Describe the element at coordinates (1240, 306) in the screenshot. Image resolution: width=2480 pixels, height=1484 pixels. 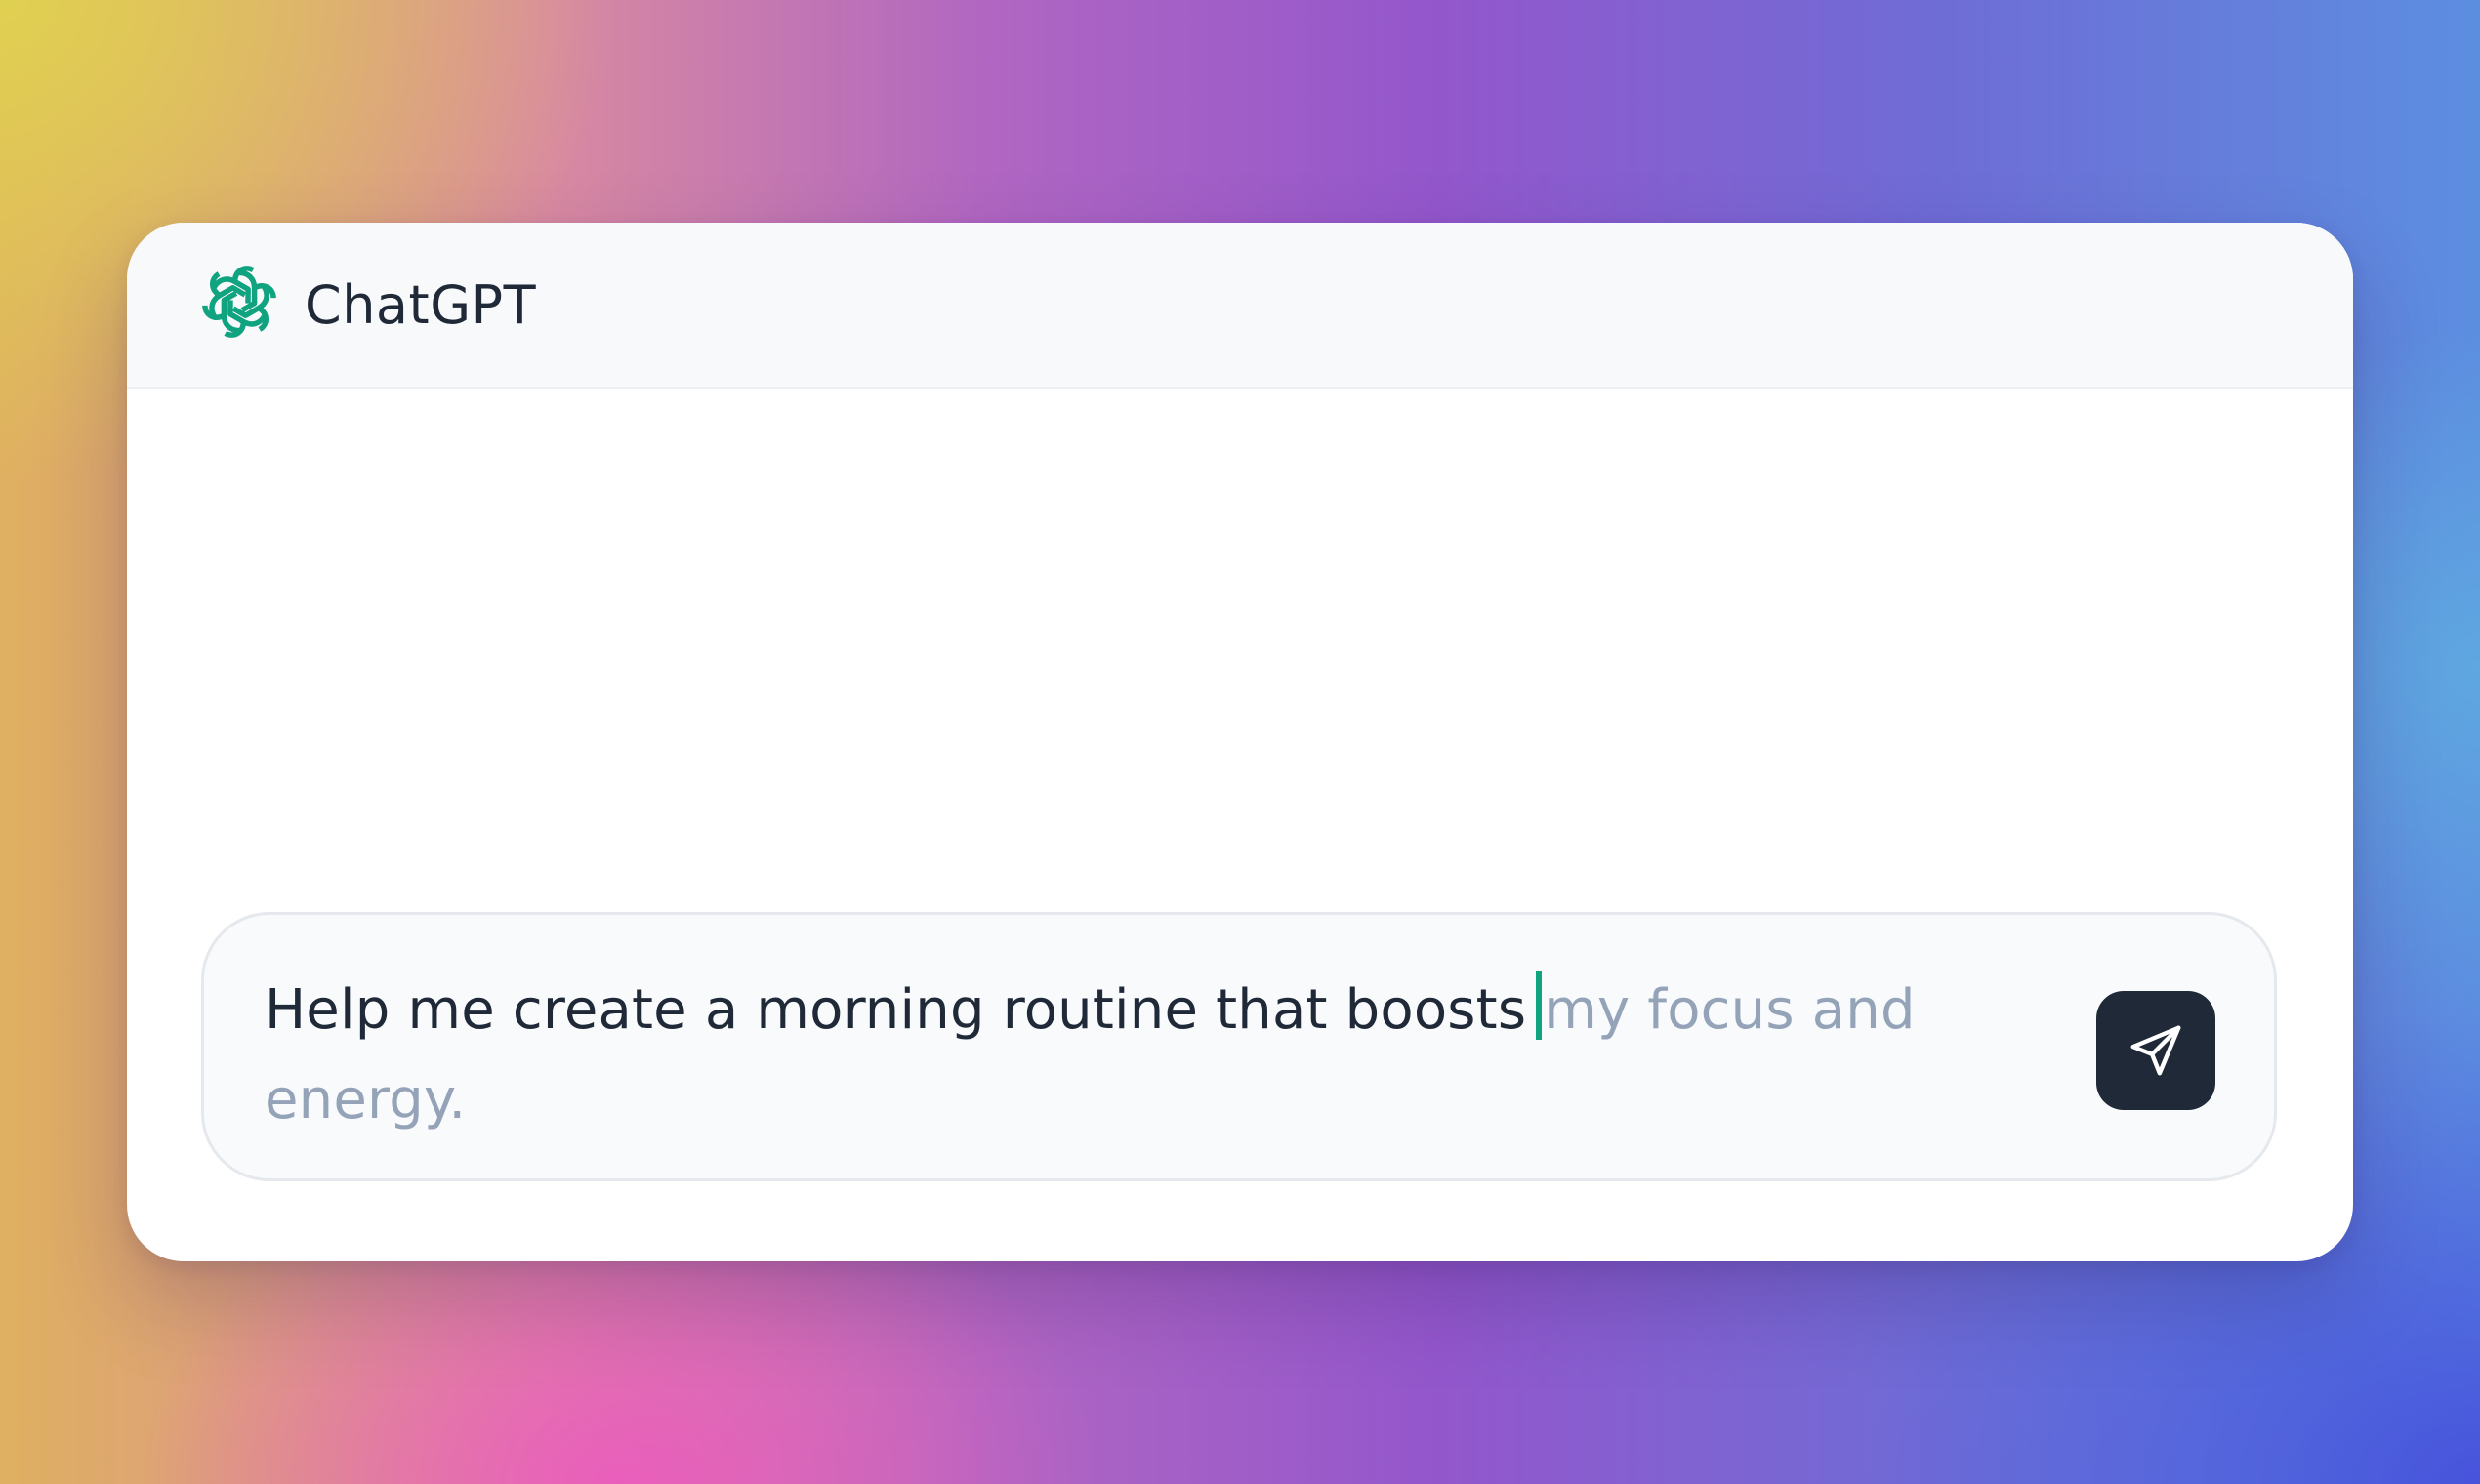
I see `chat-header: ChatGPT` at that location.